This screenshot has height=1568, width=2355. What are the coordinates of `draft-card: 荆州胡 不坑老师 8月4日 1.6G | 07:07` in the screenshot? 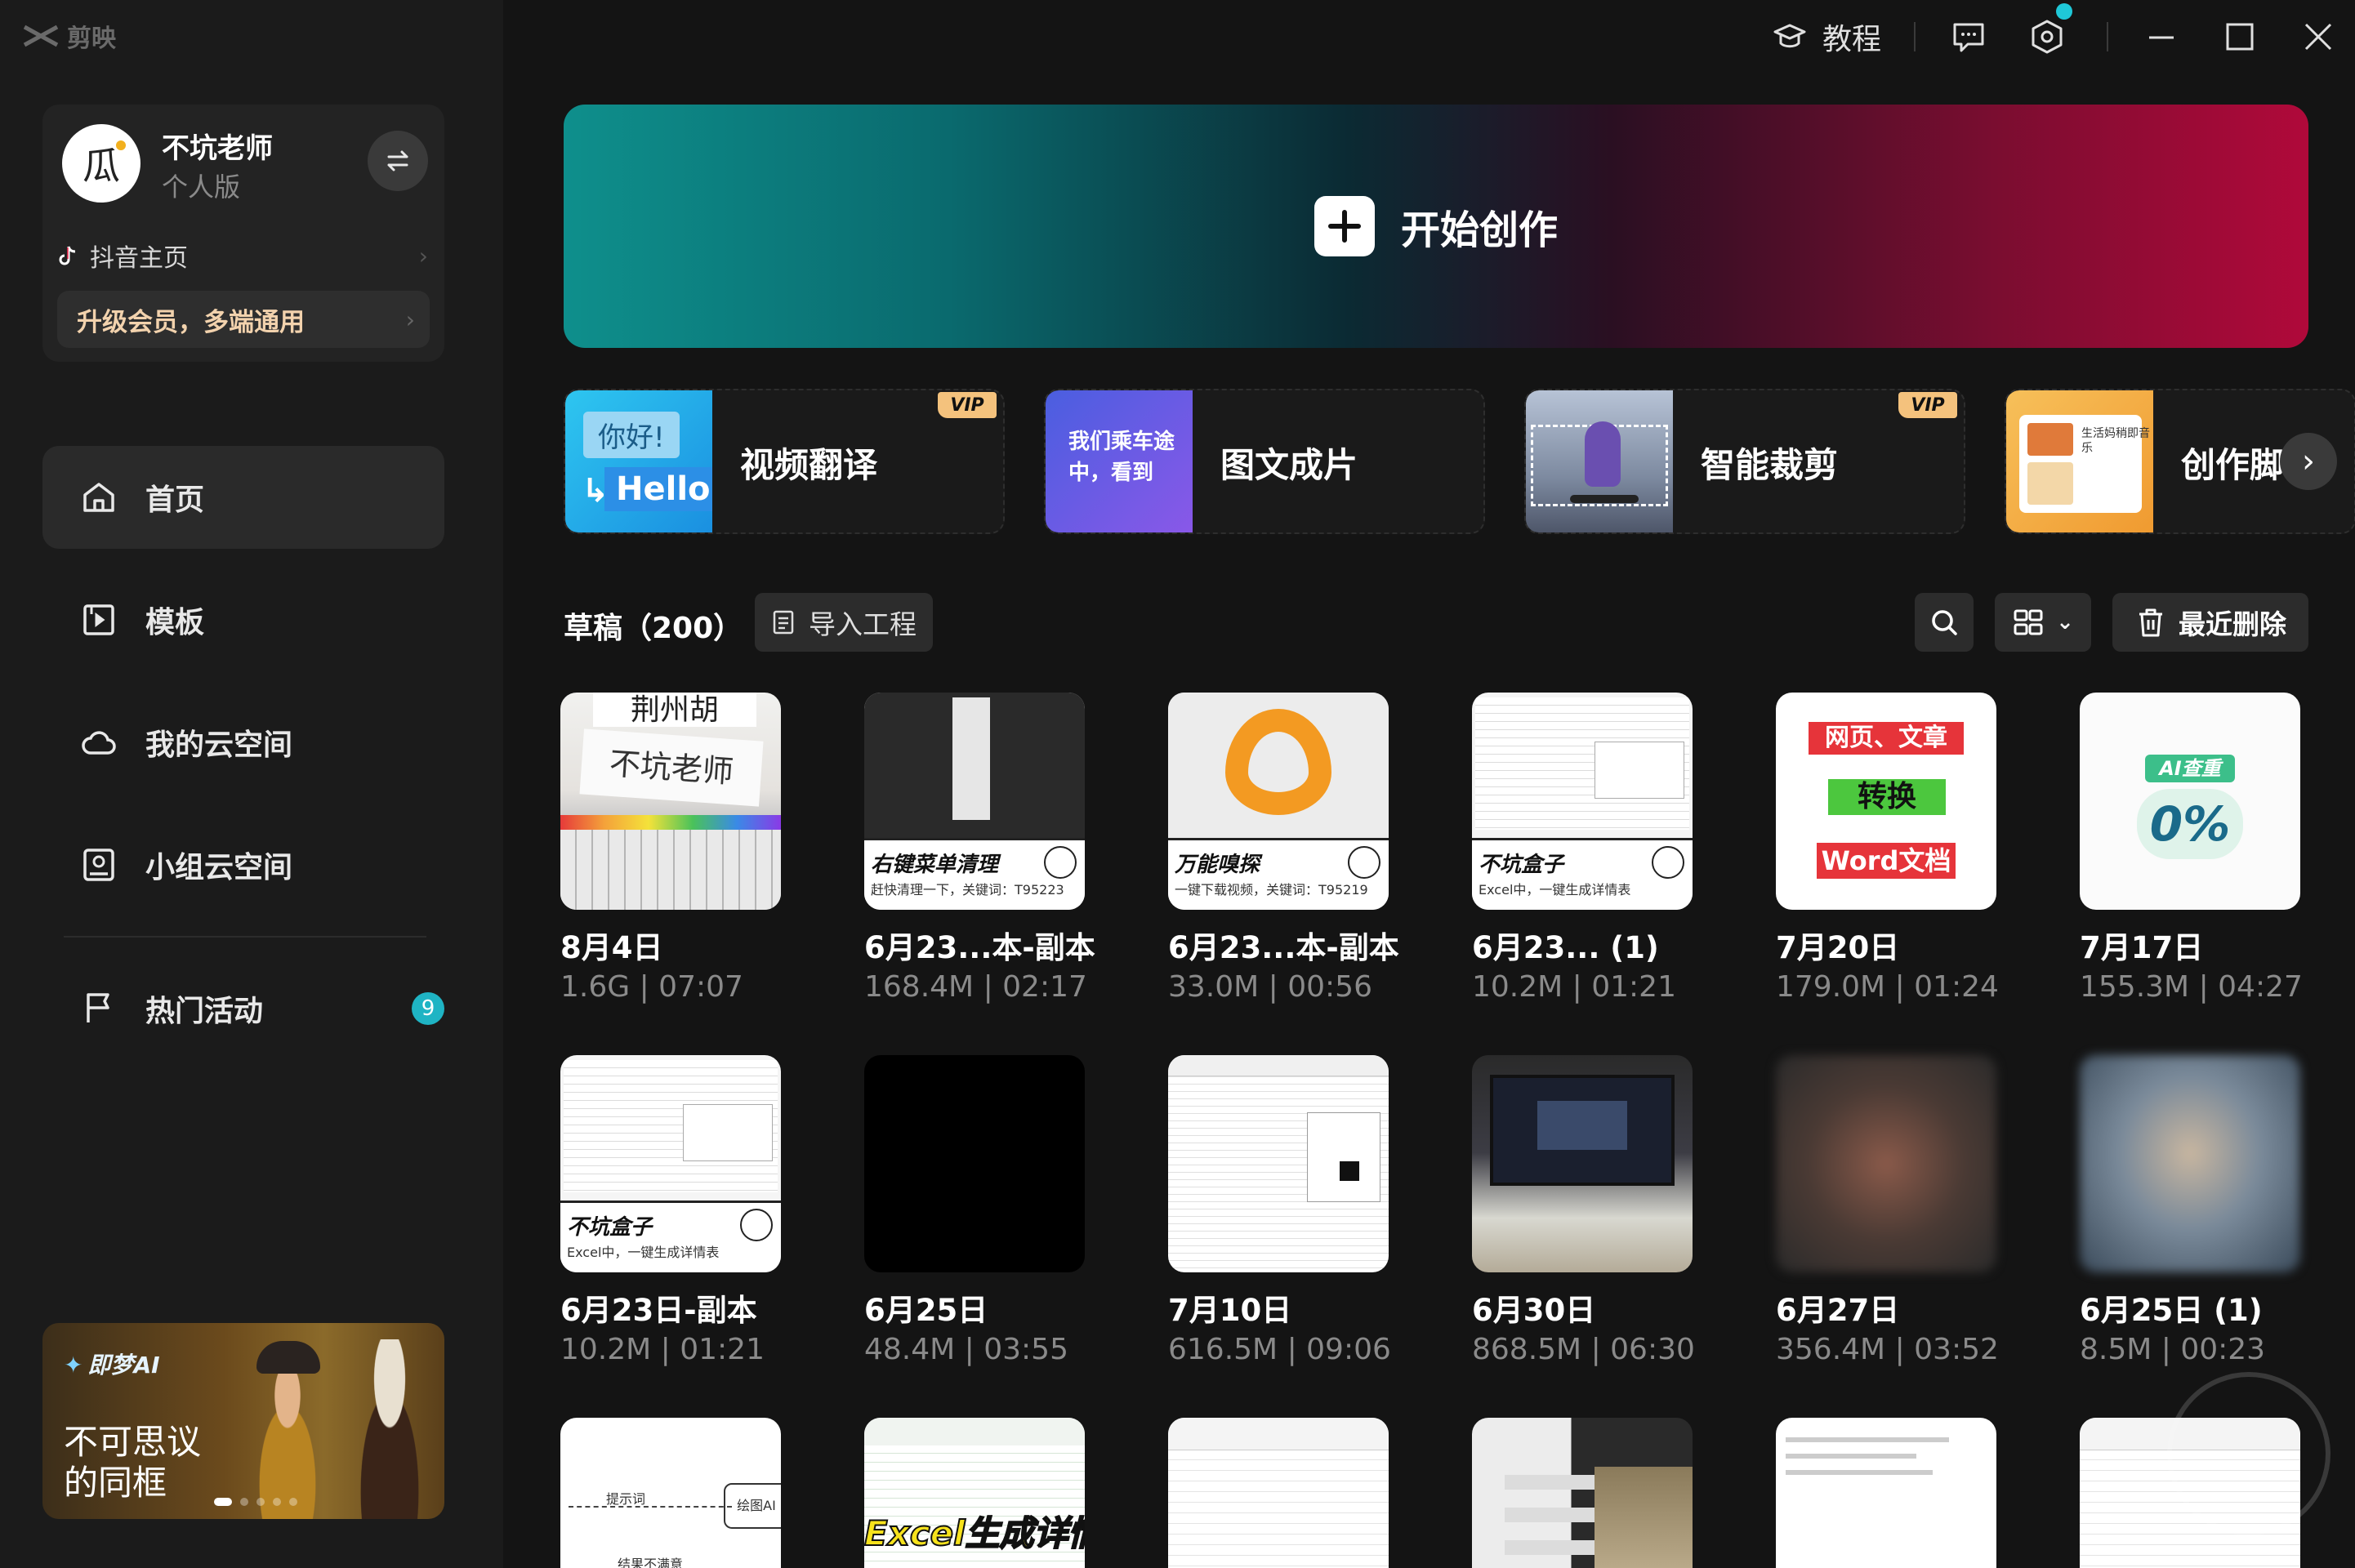 It's located at (670, 848).